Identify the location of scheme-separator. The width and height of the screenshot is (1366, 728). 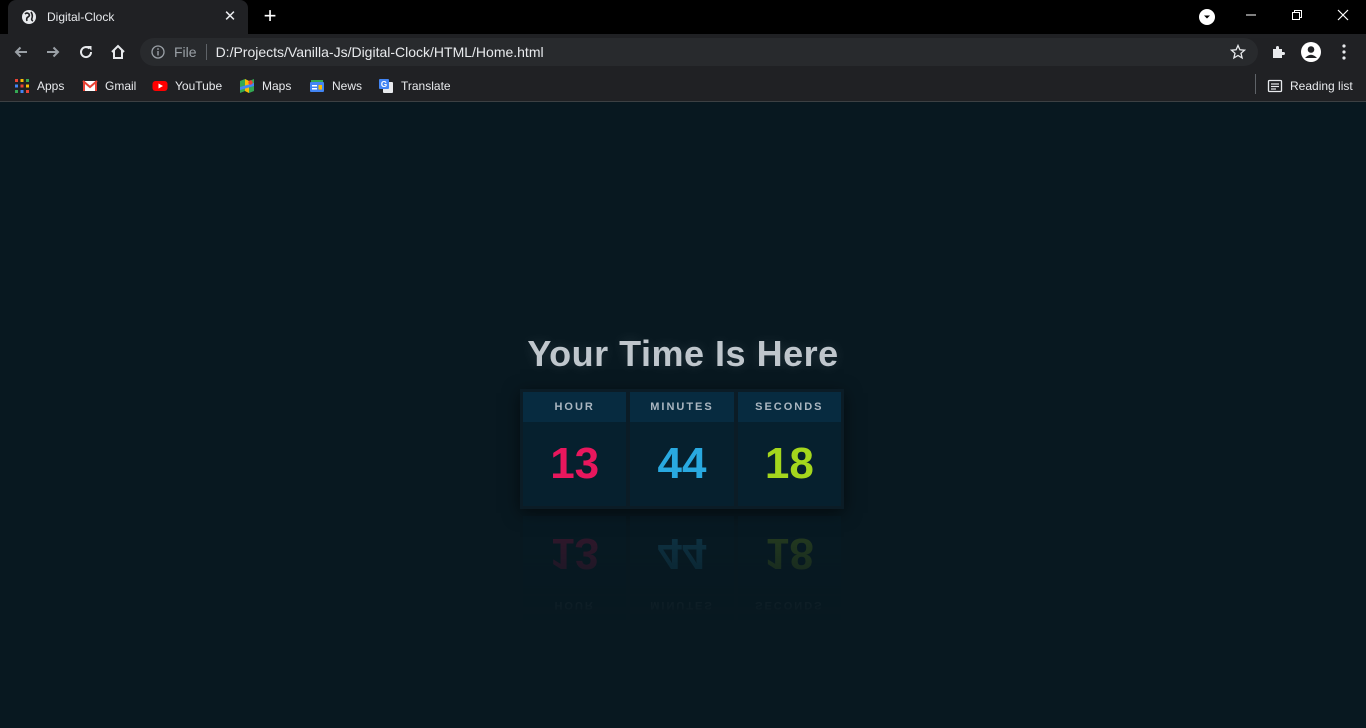
(206, 52).